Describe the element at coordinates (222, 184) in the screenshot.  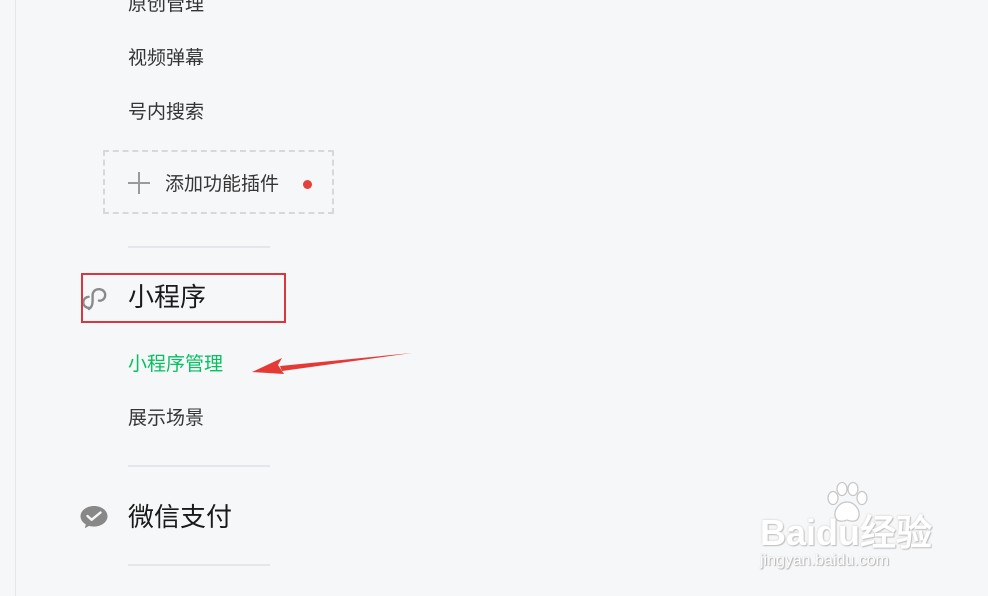
I see `add-plugin-label: 添加功能插件` at that location.